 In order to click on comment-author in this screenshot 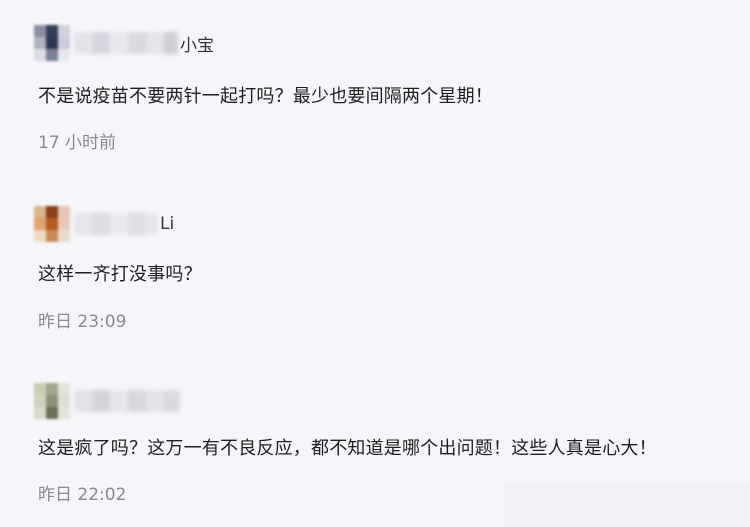, I will do `click(108, 401)`.